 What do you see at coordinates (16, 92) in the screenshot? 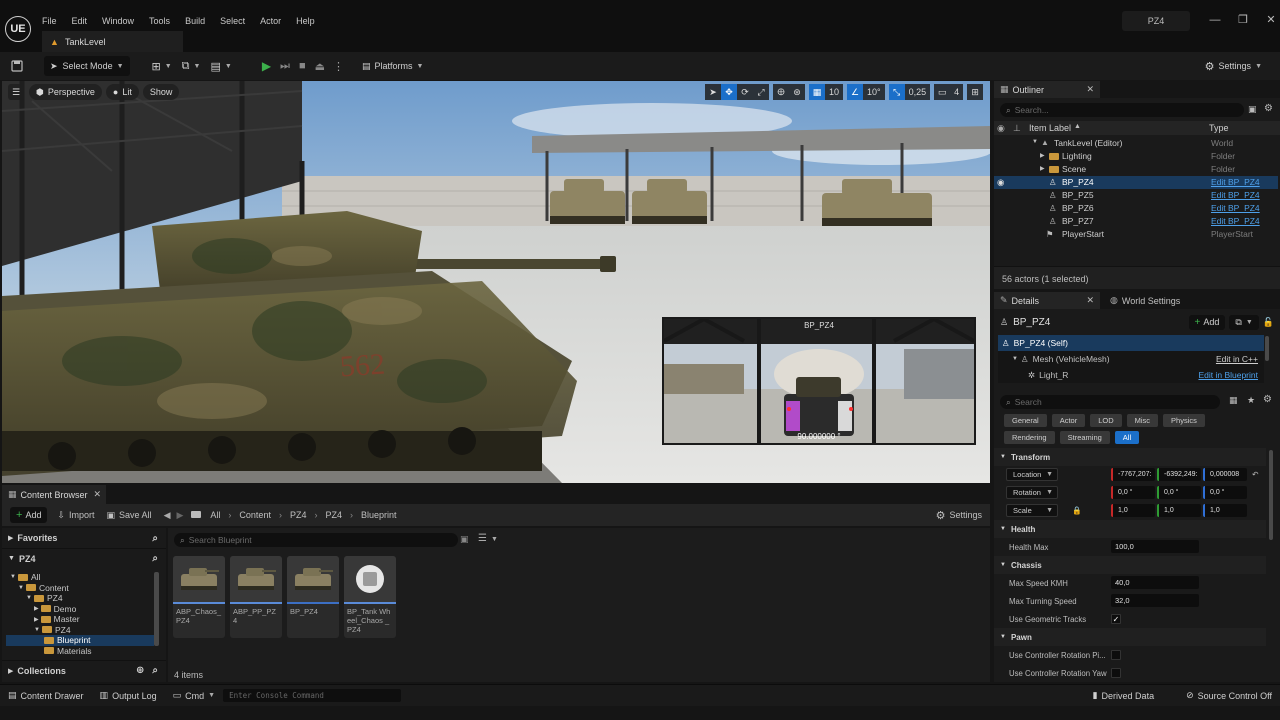
I see `hamburger-menu-icon: ☰` at bounding box center [16, 92].